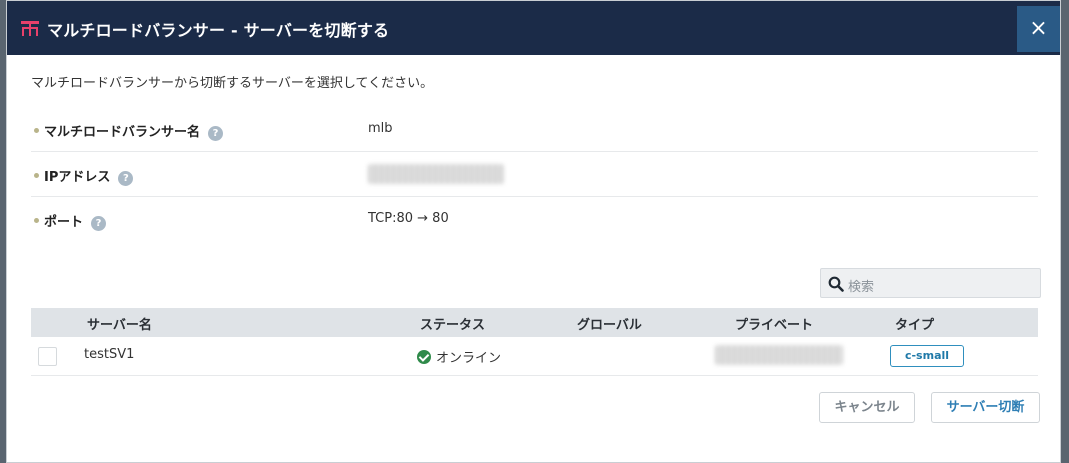 This screenshot has height=463, width=1069. What do you see at coordinates (533, 28) in the screenshot?
I see `dialog-titlebar: マルチロードバランサー - サーバーを切断する ×` at bounding box center [533, 28].